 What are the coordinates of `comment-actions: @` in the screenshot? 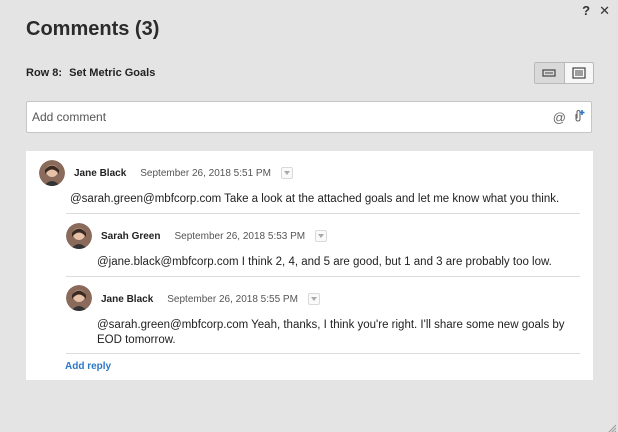 It's located at (572, 117).